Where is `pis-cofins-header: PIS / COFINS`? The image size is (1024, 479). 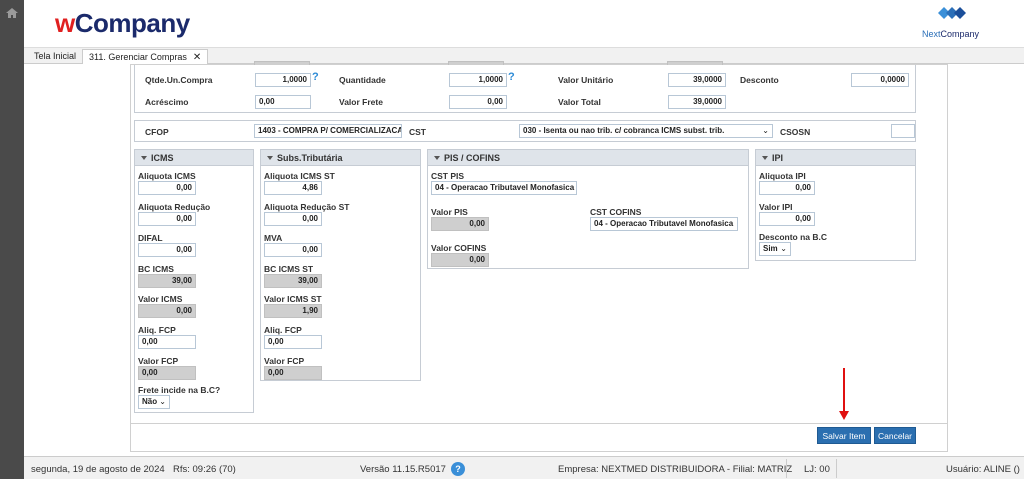
pis-cofins-header: PIS / COFINS is located at coordinates (588, 158).